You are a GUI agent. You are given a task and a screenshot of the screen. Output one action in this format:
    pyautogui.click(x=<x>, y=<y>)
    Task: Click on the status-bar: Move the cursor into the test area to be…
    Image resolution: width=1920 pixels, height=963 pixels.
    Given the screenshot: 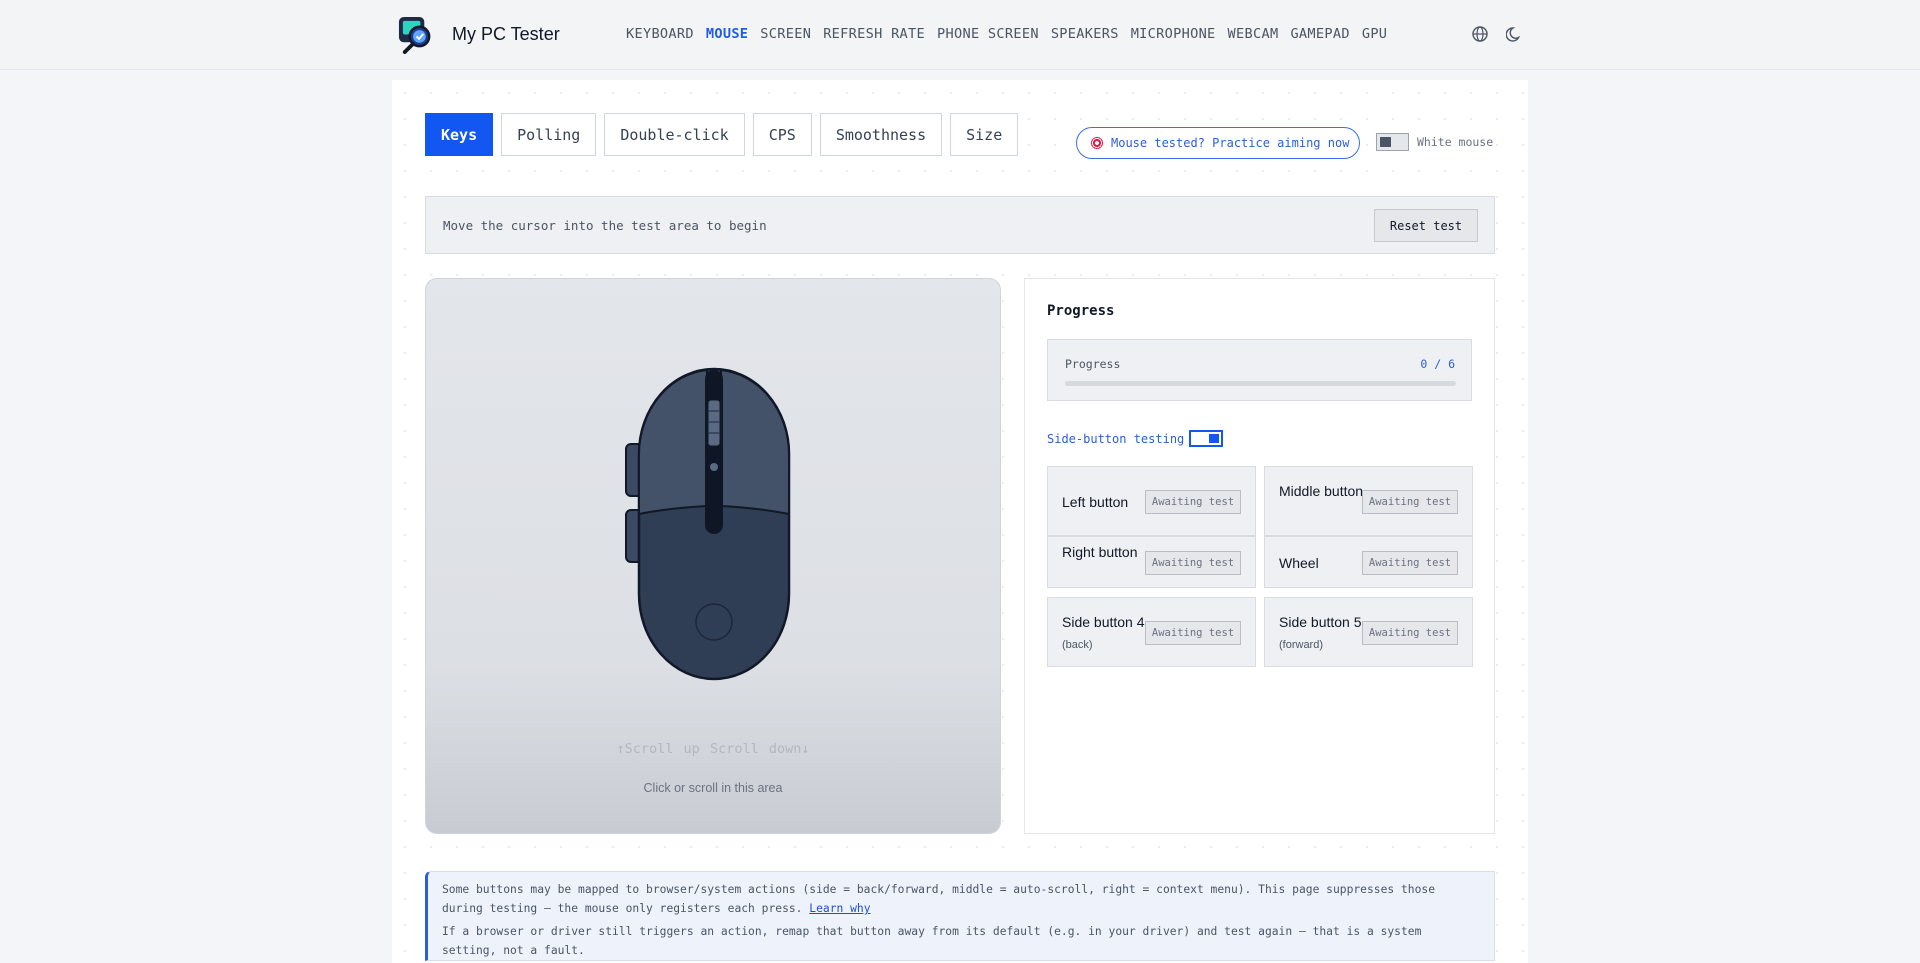 What is the action you would take?
    pyautogui.click(x=960, y=225)
    